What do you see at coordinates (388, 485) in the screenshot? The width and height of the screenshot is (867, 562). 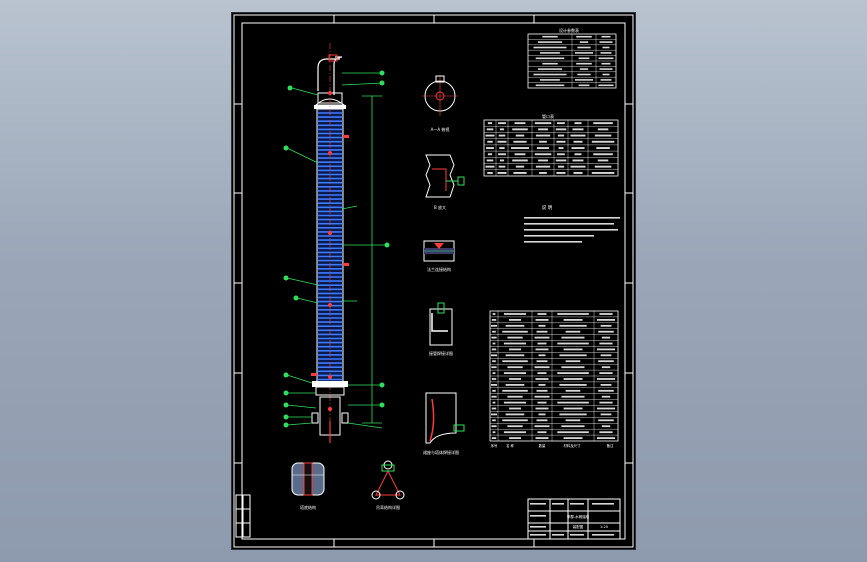 I see `lifting-lug-detail: 吊耳结构详图` at bounding box center [388, 485].